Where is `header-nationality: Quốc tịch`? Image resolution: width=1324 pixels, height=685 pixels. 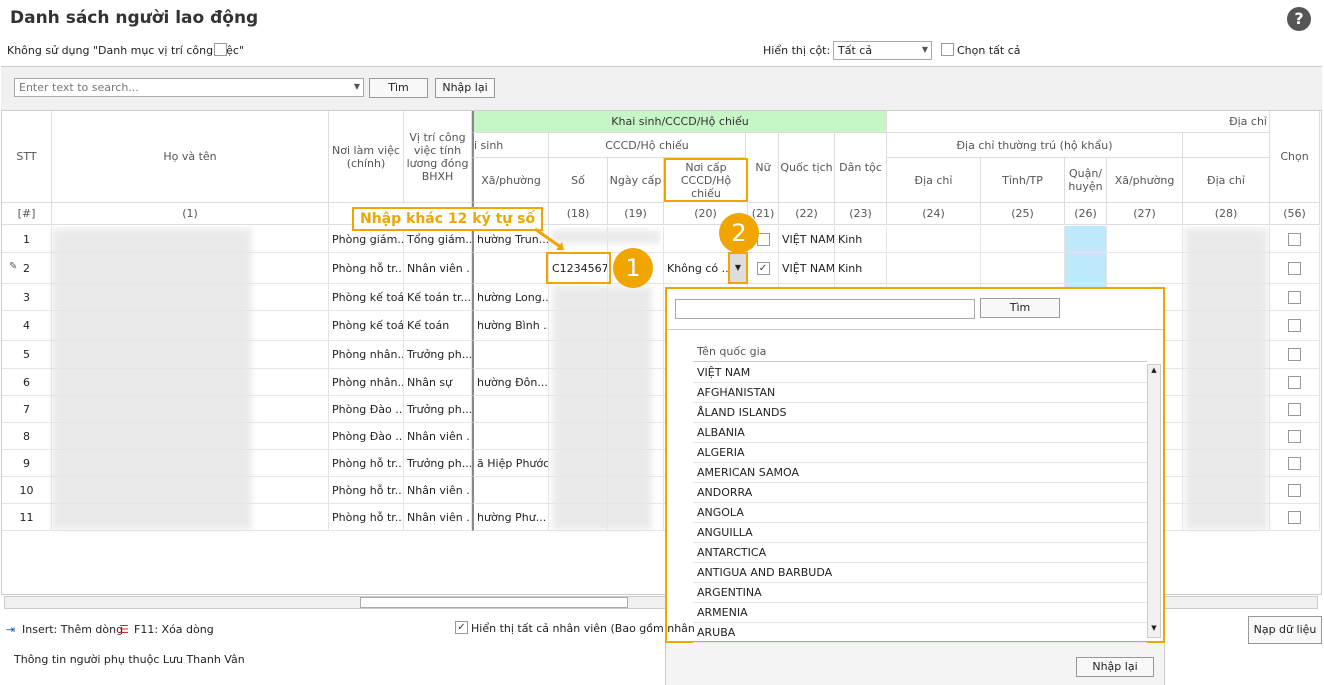
header-nationality: Quốc tịch is located at coordinates (807, 168).